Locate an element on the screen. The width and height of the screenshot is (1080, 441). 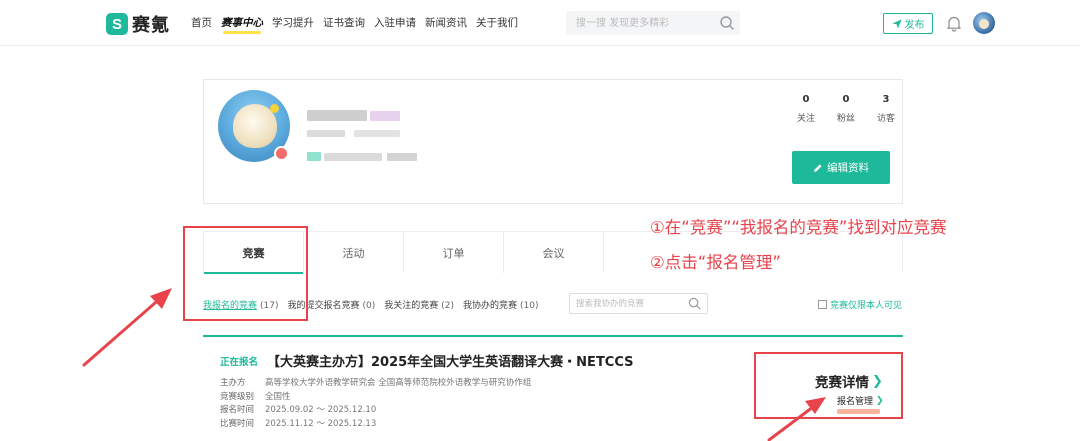
user-avatar is located at coordinates (984, 23).